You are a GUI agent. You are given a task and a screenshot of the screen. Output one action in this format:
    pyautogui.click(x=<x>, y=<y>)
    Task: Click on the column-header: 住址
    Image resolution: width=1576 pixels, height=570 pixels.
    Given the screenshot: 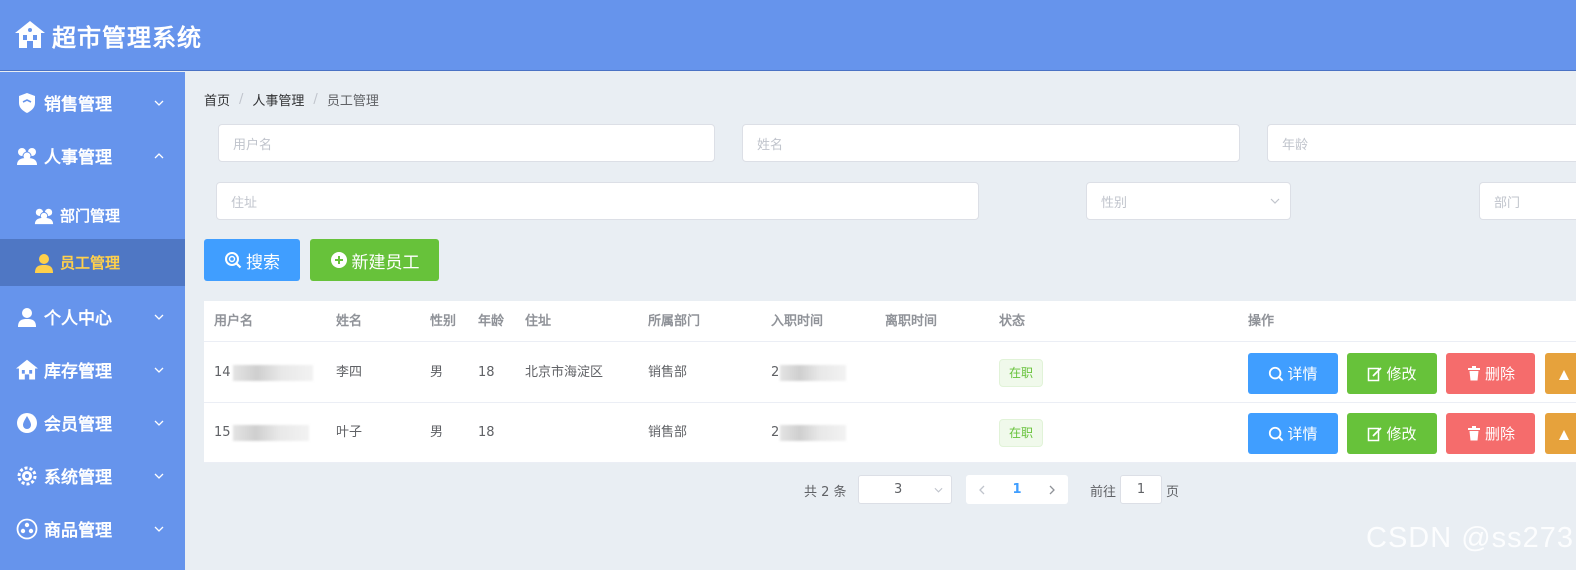 What is the action you would take?
    pyautogui.click(x=538, y=321)
    